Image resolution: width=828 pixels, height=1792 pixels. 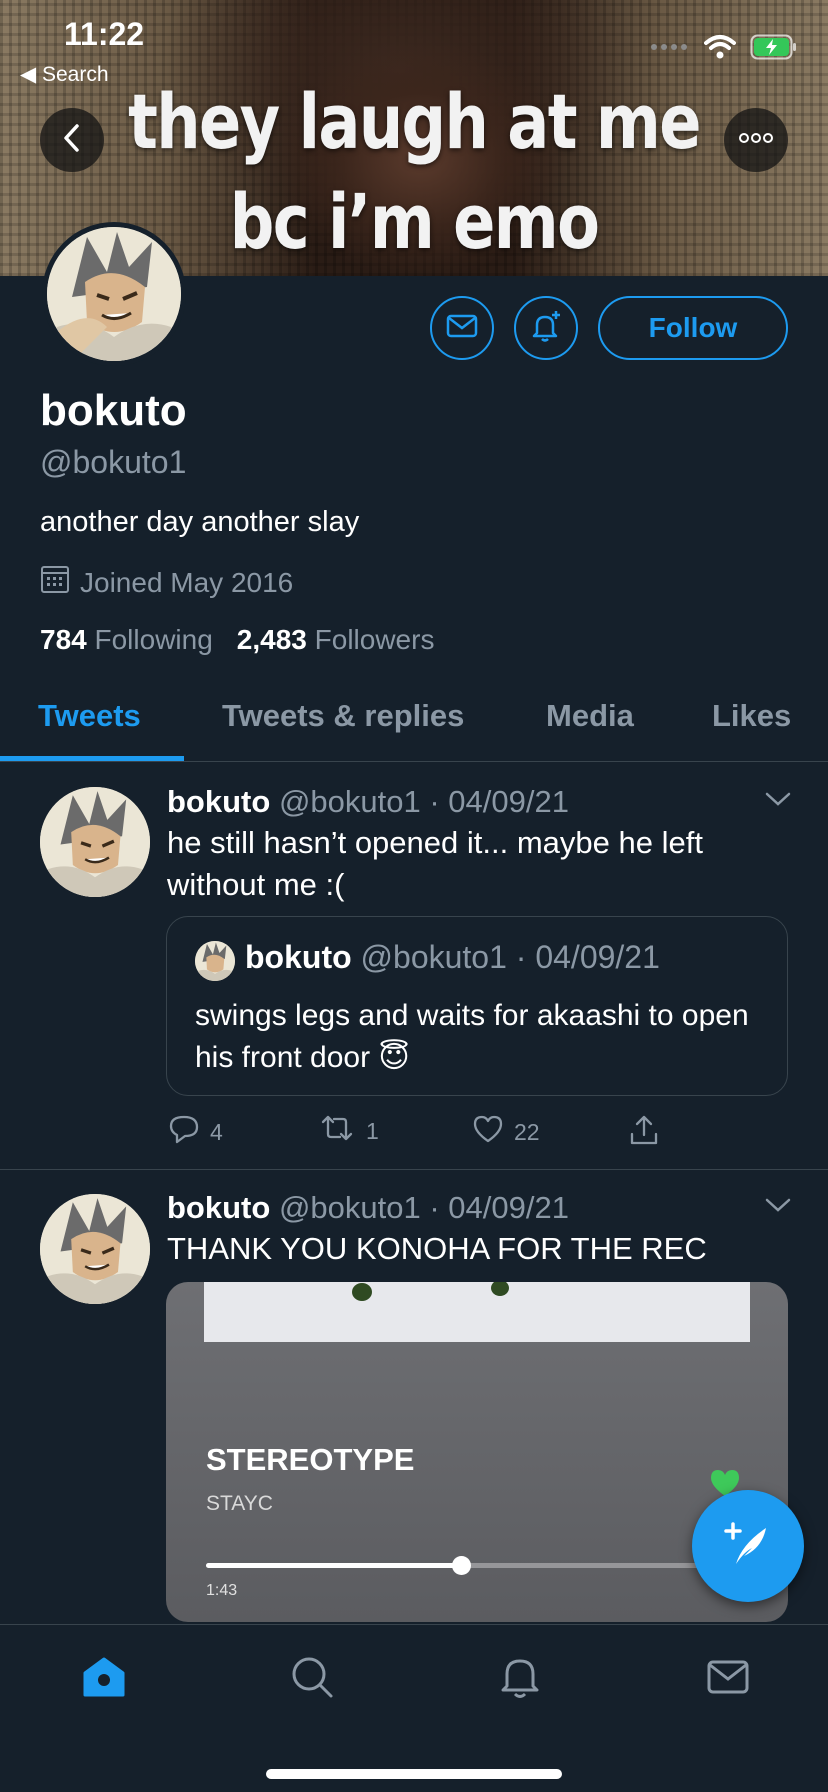 What do you see at coordinates (343, 716) in the screenshot?
I see `tab-tweets-and-replies: Tweets & replies` at bounding box center [343, 716].